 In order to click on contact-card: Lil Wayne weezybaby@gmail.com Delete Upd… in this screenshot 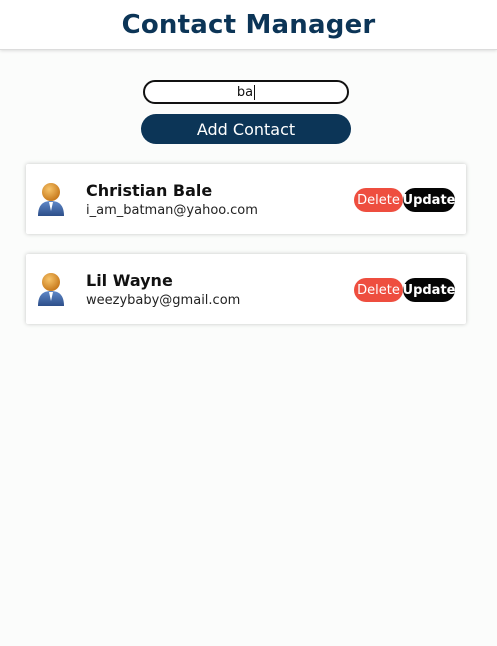, I will do `click(246, 289)`.